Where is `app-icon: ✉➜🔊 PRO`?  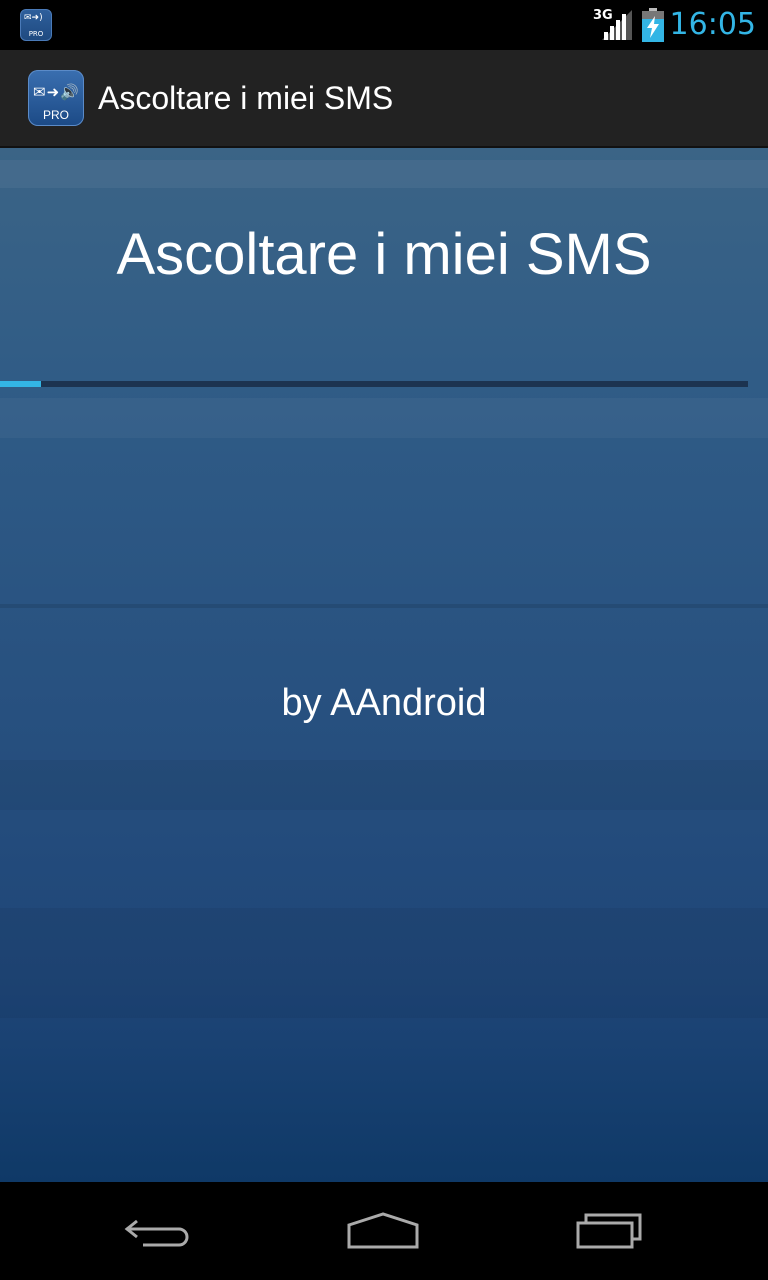
app-icon: ✉➜🔊 PRO is located at coordinates (56, 98).